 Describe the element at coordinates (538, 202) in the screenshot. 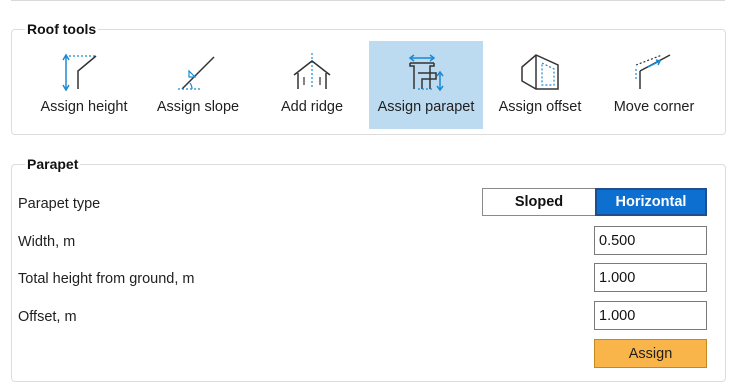

I see `sloped-option-button: Sloped` at that location.